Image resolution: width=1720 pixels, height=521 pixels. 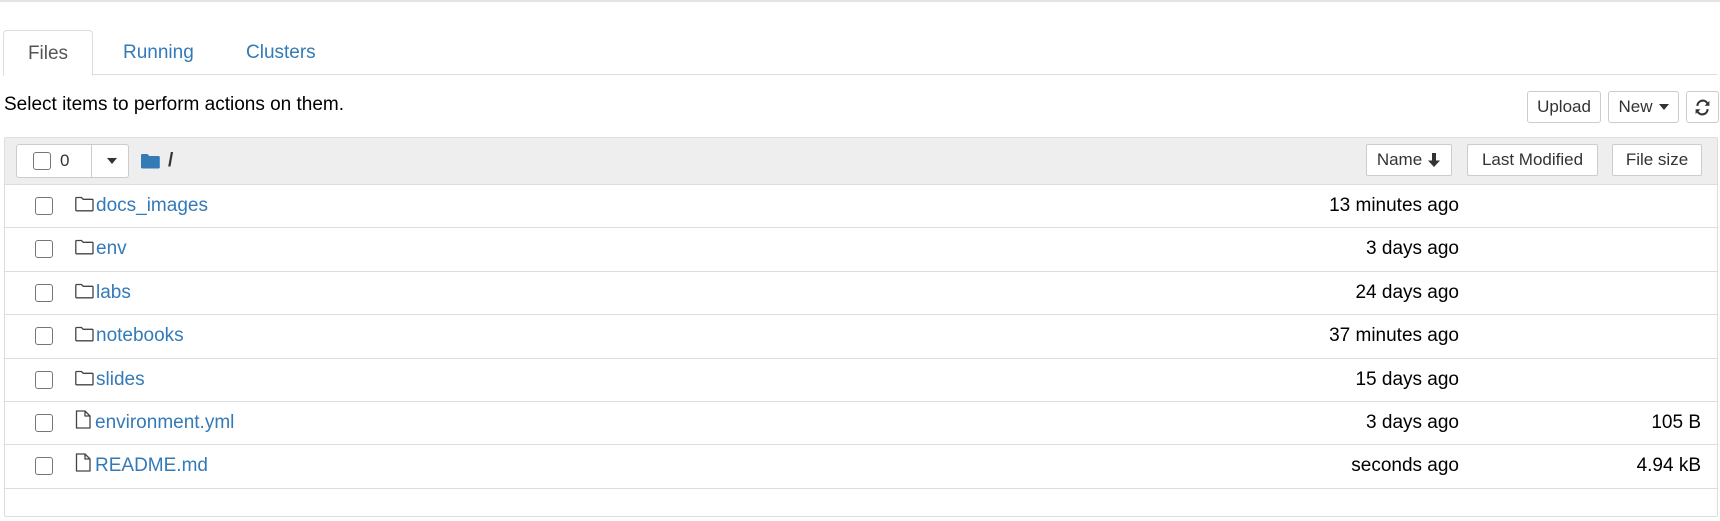 I want to click on sort-name-label: Name, so click(x=1399, y=159).